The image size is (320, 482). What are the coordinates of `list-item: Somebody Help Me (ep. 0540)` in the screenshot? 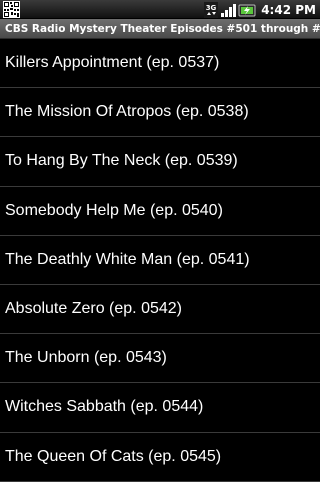 It's located at (160, 211).